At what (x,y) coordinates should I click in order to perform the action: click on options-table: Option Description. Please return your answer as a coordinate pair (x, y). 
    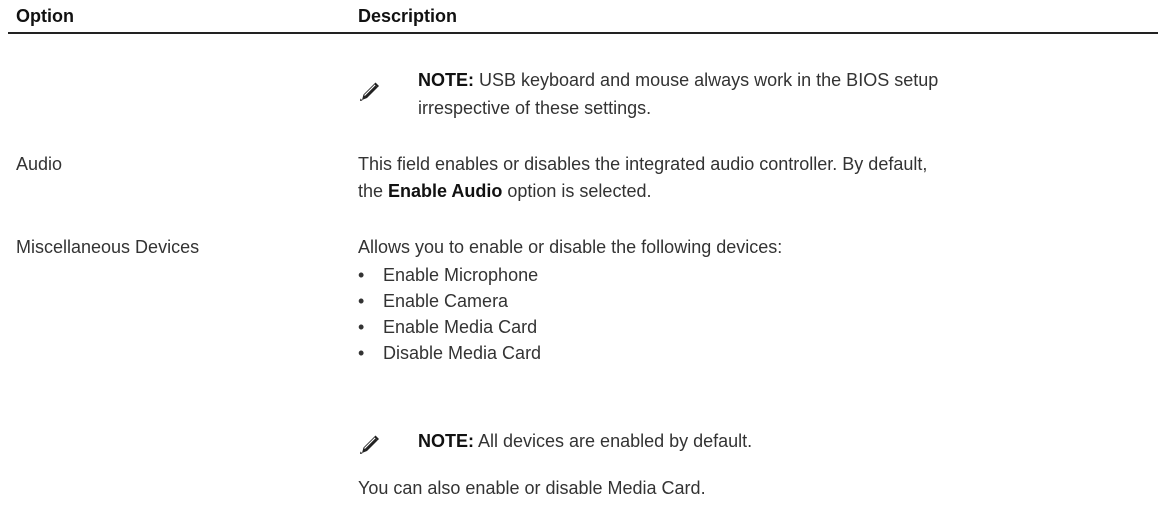
    Looking at the image, I should click on (583, 17).